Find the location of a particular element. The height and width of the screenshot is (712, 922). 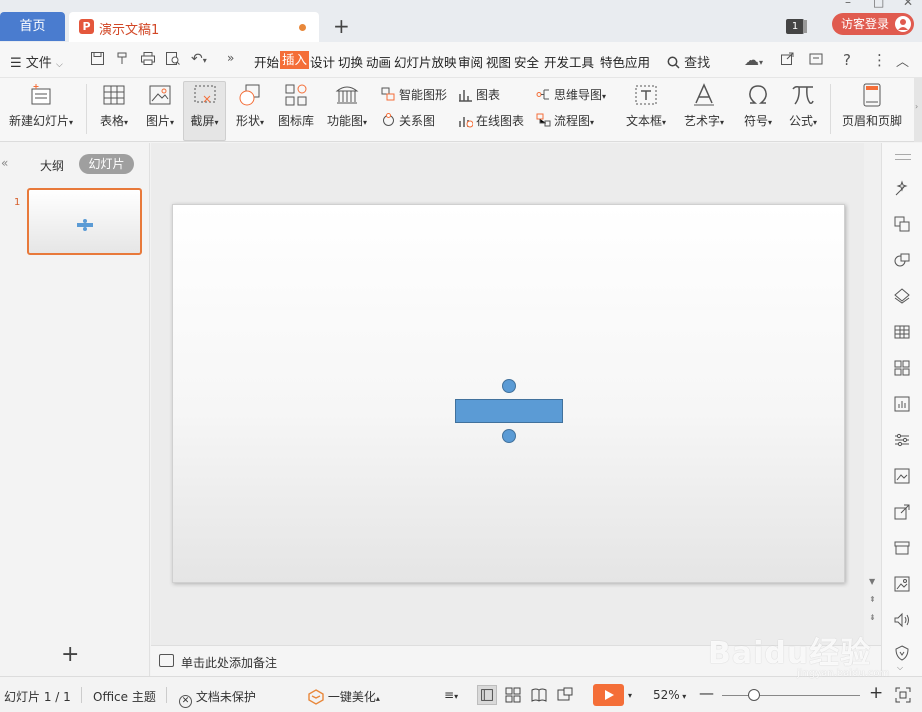

table-button: 表格▾ is located at coordinates (114, 105).